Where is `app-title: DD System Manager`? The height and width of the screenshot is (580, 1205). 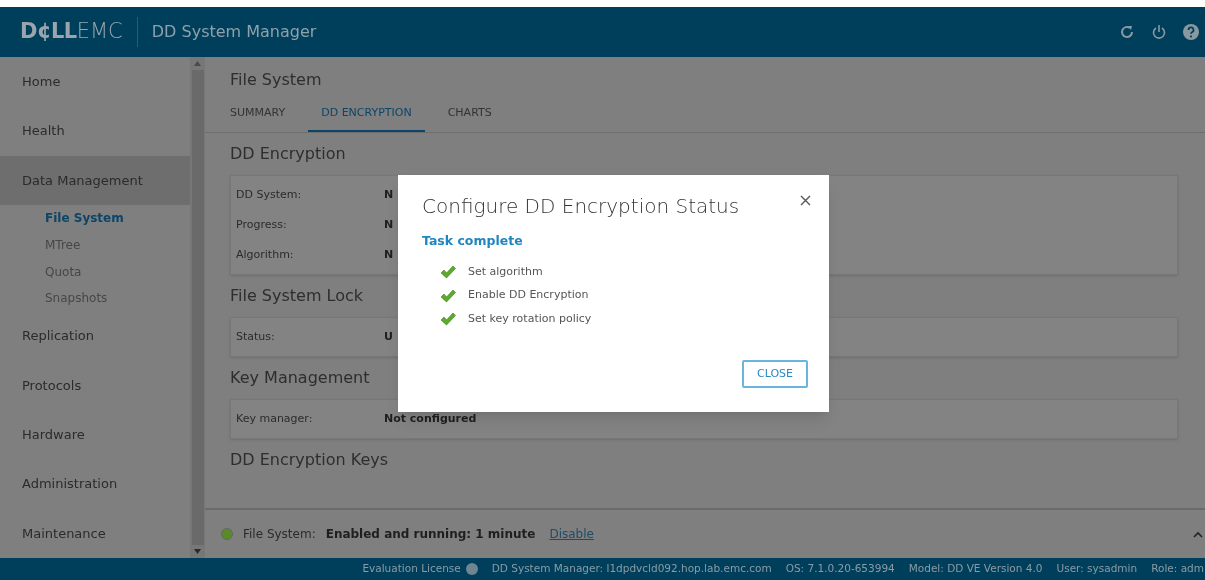 app-title: DD System Manager is located at coordinates (234, 32).